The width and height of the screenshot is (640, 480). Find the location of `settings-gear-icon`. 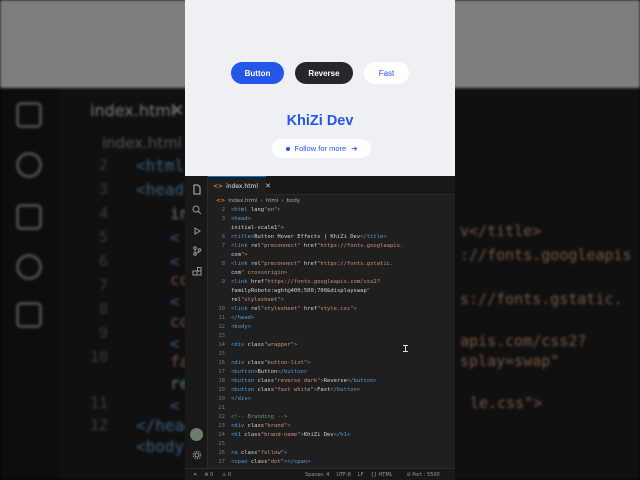

settings-gear-icon is located at coordinates (196, 454).